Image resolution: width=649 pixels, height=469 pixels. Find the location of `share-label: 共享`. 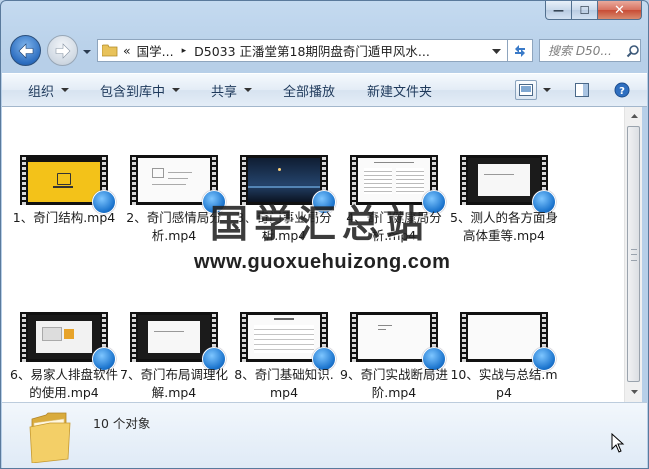

share-label: 共享 is located at coordinates (224, 92).